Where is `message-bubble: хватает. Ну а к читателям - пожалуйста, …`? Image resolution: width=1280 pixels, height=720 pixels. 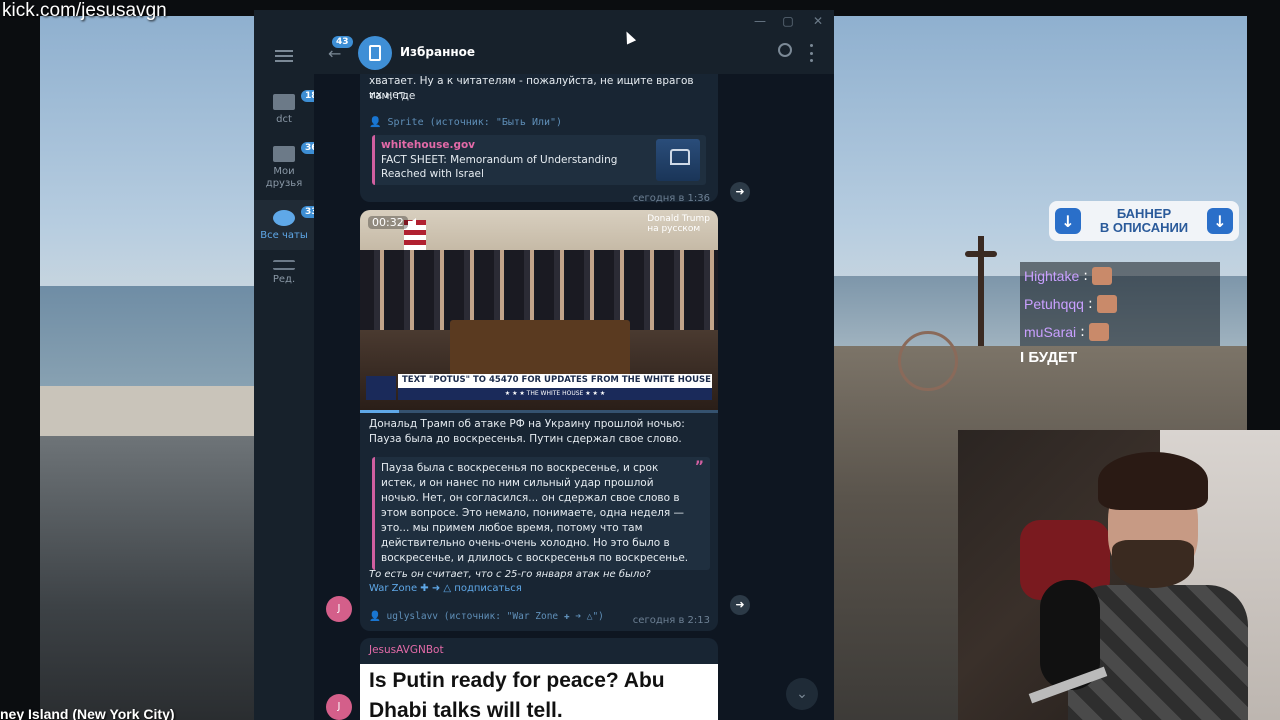
message-bubble: хватает. Ну а к читателям - пожалуйста, … is located at coordinates (539, 139).